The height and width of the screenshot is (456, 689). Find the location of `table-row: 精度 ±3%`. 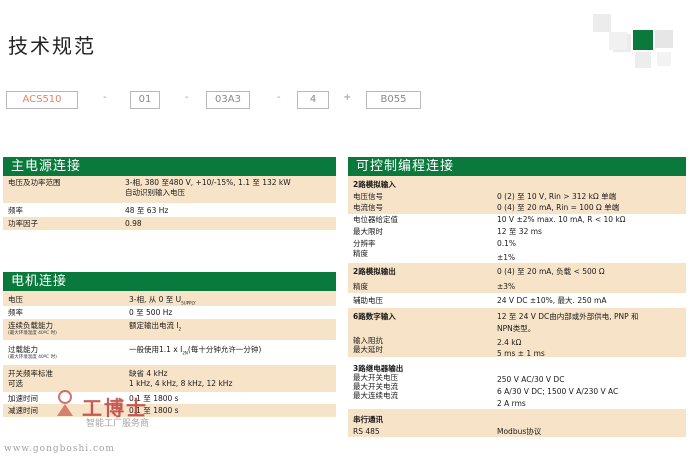

table-row: 精度 ±3% is located at coordinates (517, 286).